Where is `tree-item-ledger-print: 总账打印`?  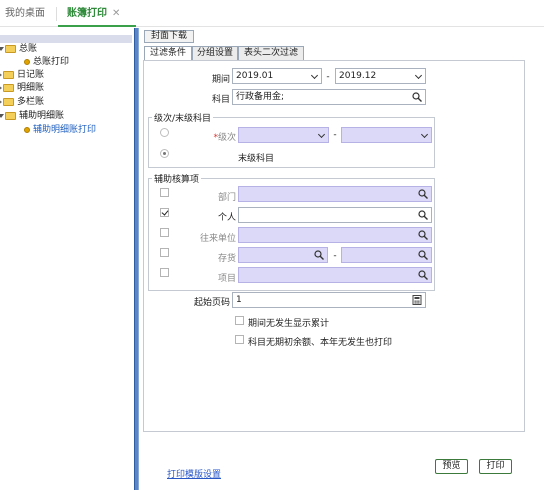 tree-item-ledger-print: 总账打印 is located at coordinates (46, 62).